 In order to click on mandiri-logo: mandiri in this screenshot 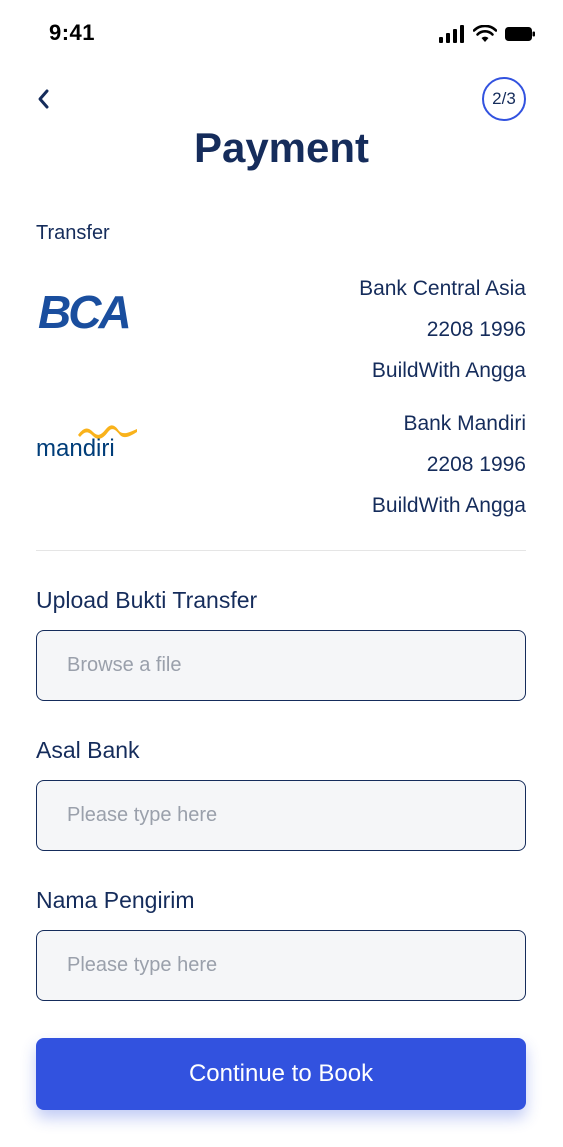, I will do `click(88, 445)`.